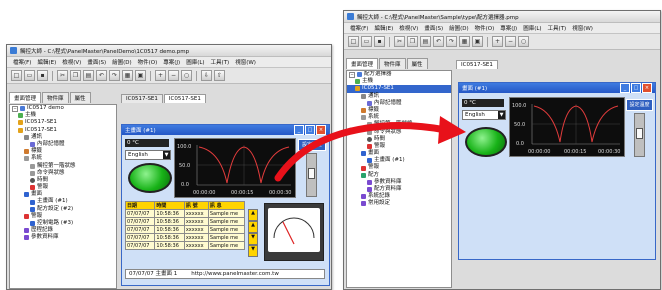  Describe the element at coordinates (63, 216) in the screenshot. I see `tree-node-alarms: 警報` at that location.